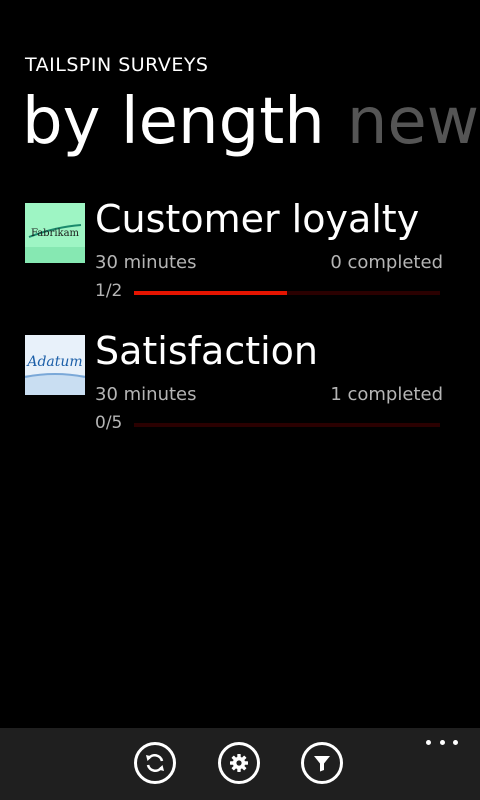  I want to click on more-options-button, so click(442, 742).